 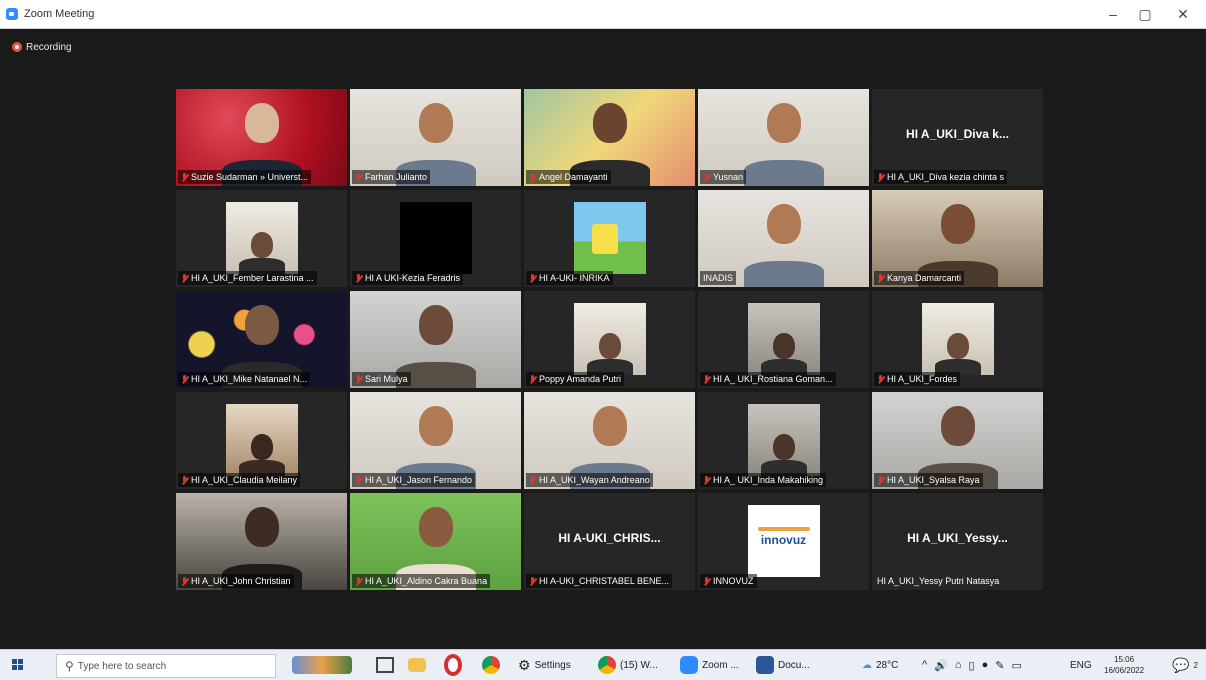 I want to click on weather-icon: ☁, so click(x=867, y=665).